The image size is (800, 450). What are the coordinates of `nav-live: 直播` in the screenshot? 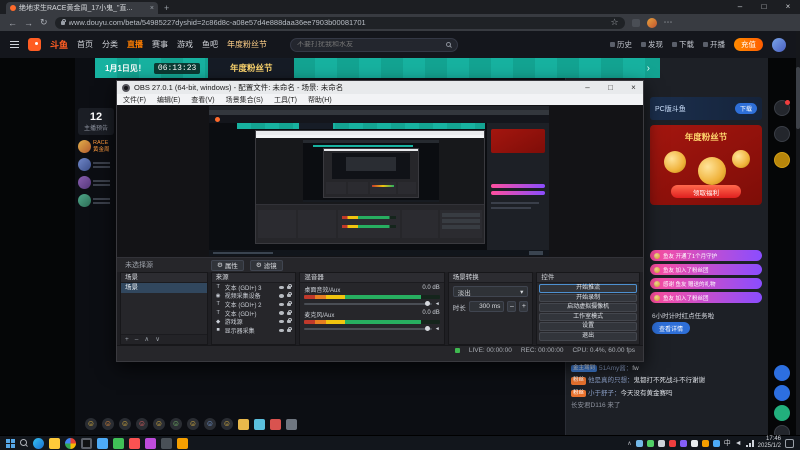 It's located at (135, 44).